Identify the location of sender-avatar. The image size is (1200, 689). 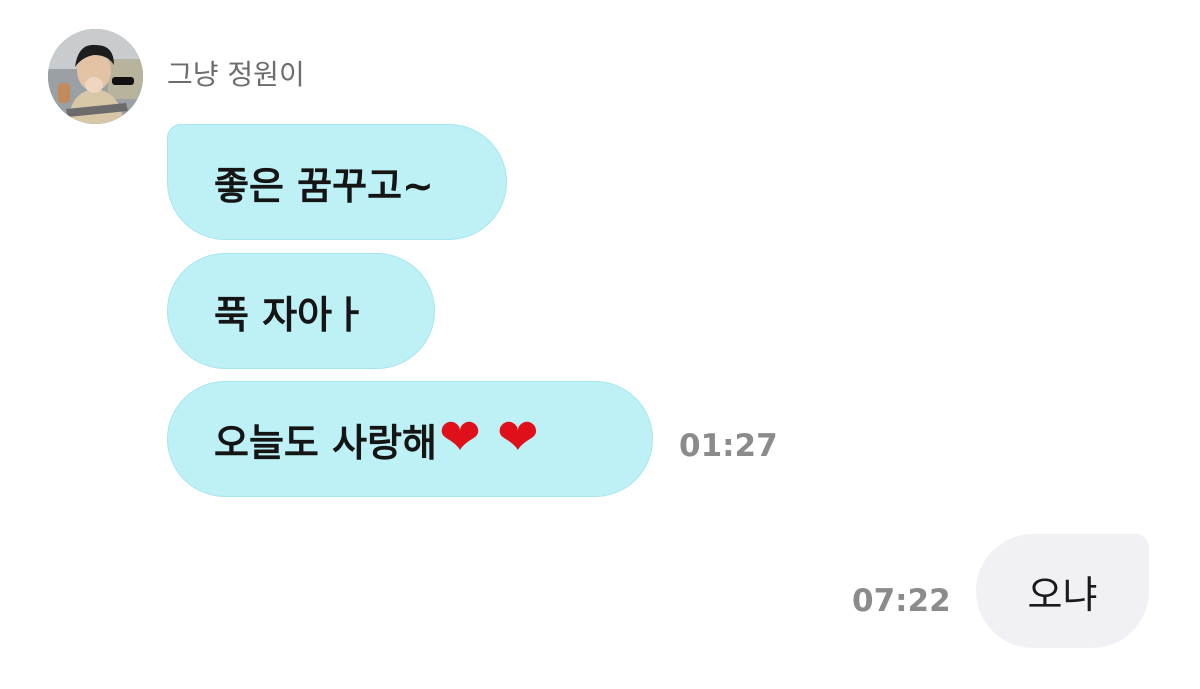
(95, 76).